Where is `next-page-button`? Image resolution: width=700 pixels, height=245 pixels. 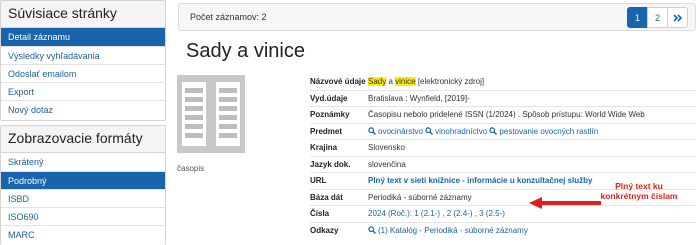
next-page-button is located at coordinates (677, 17).